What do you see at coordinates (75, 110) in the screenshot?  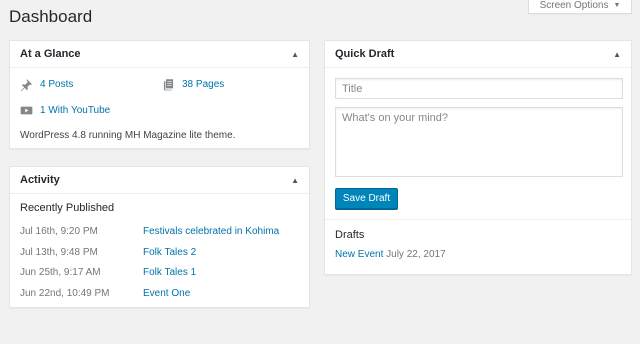 I see `youtube-count-label: 1 With YouTube` at bounding box center [75, 110].